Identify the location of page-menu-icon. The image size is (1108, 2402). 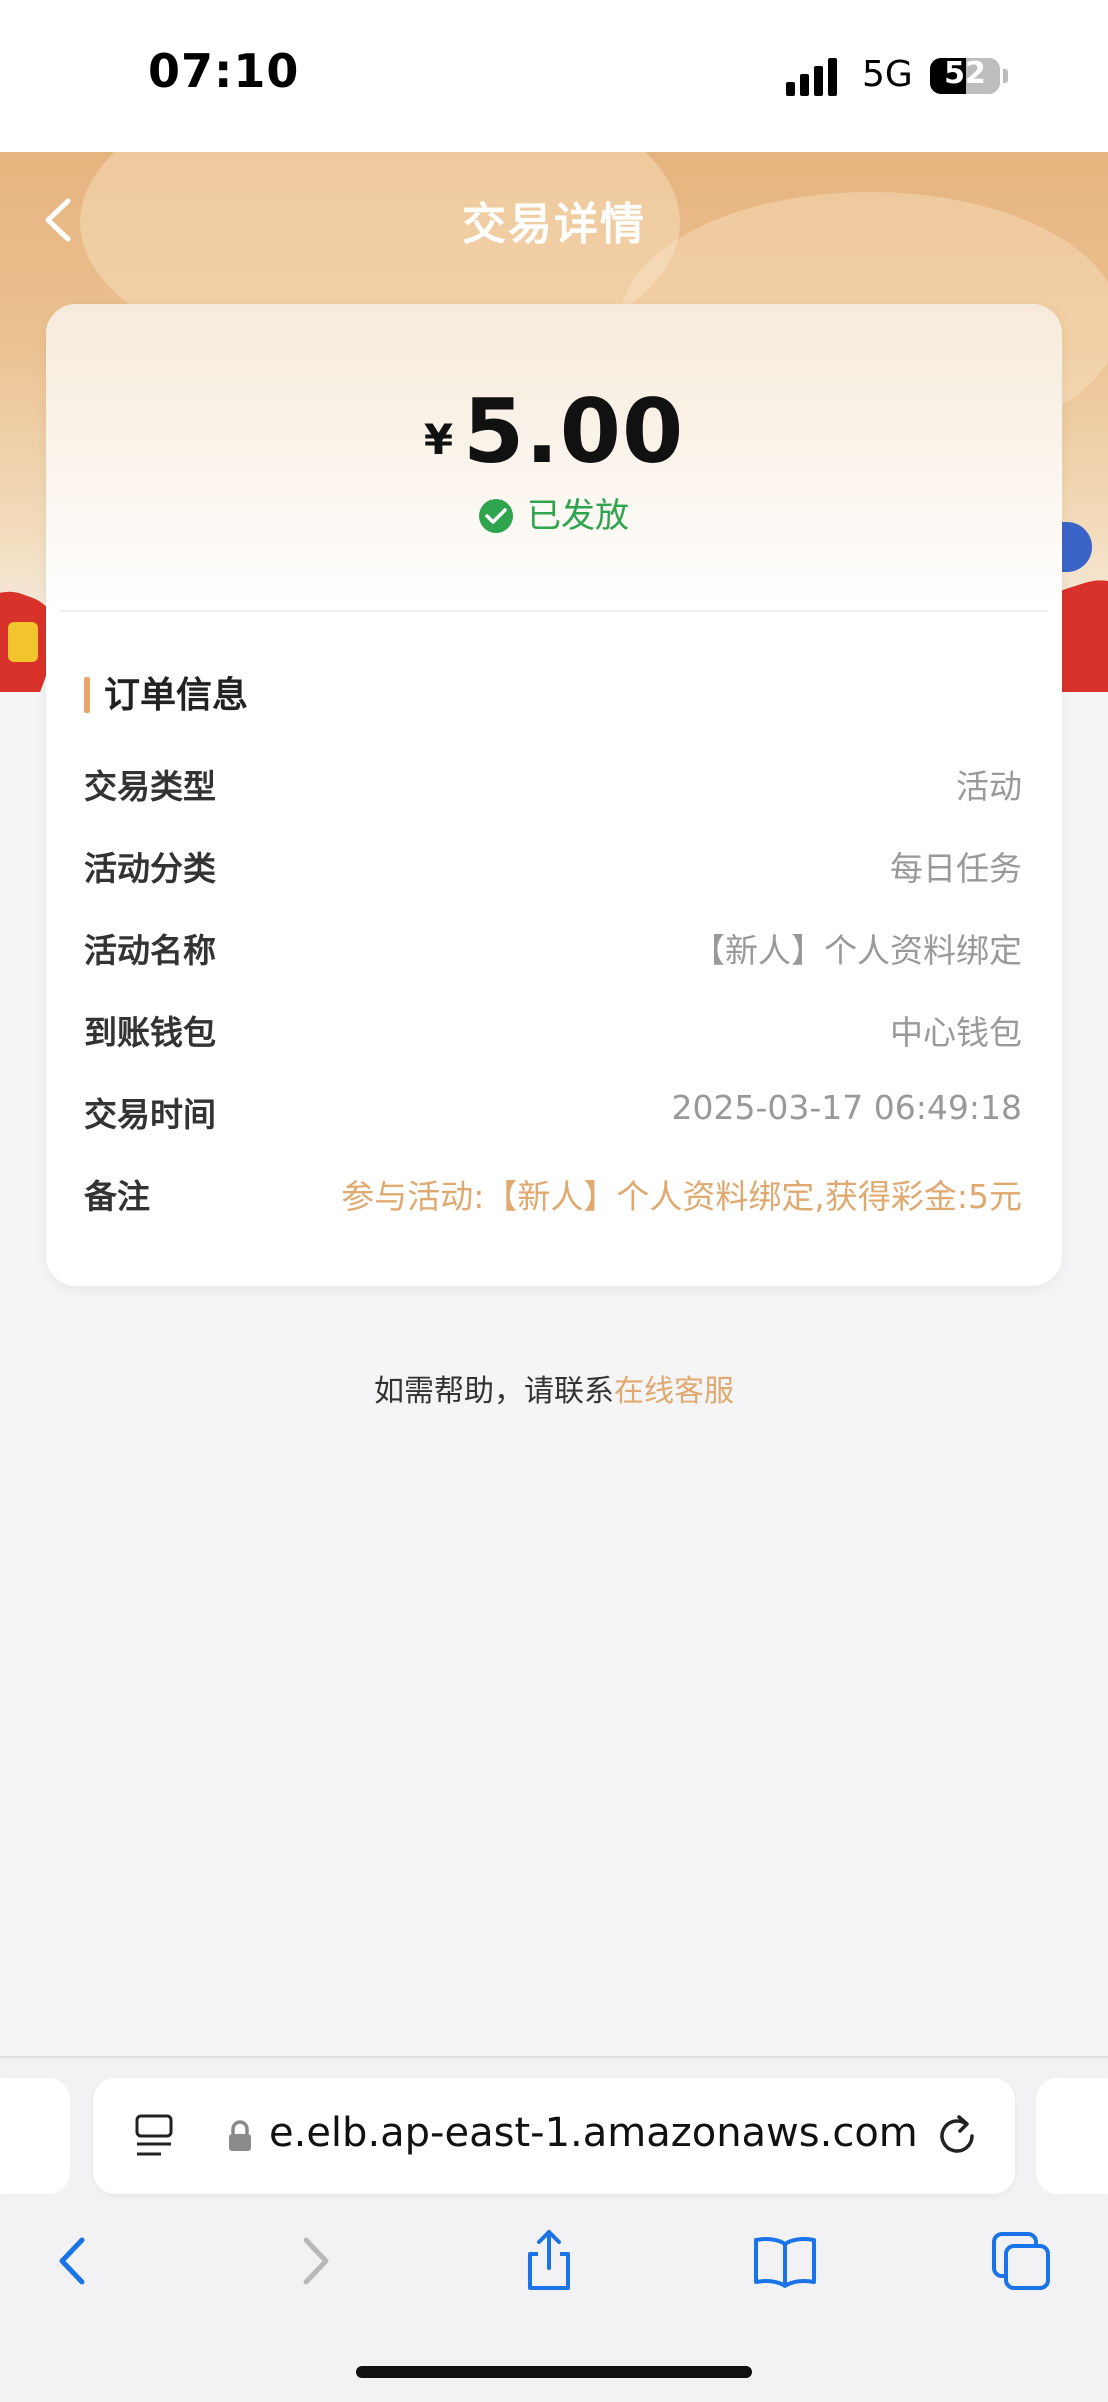
(155, 2138).